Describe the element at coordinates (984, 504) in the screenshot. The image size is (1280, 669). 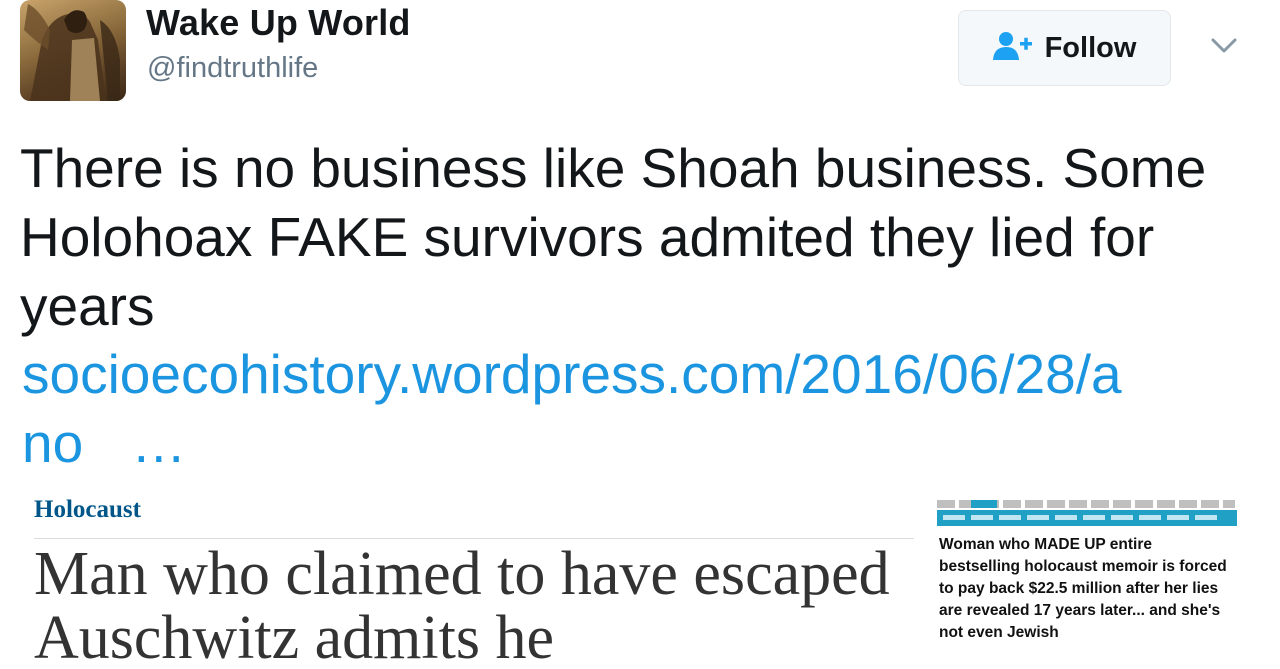
I see `media-nav-active-tab` at that location.